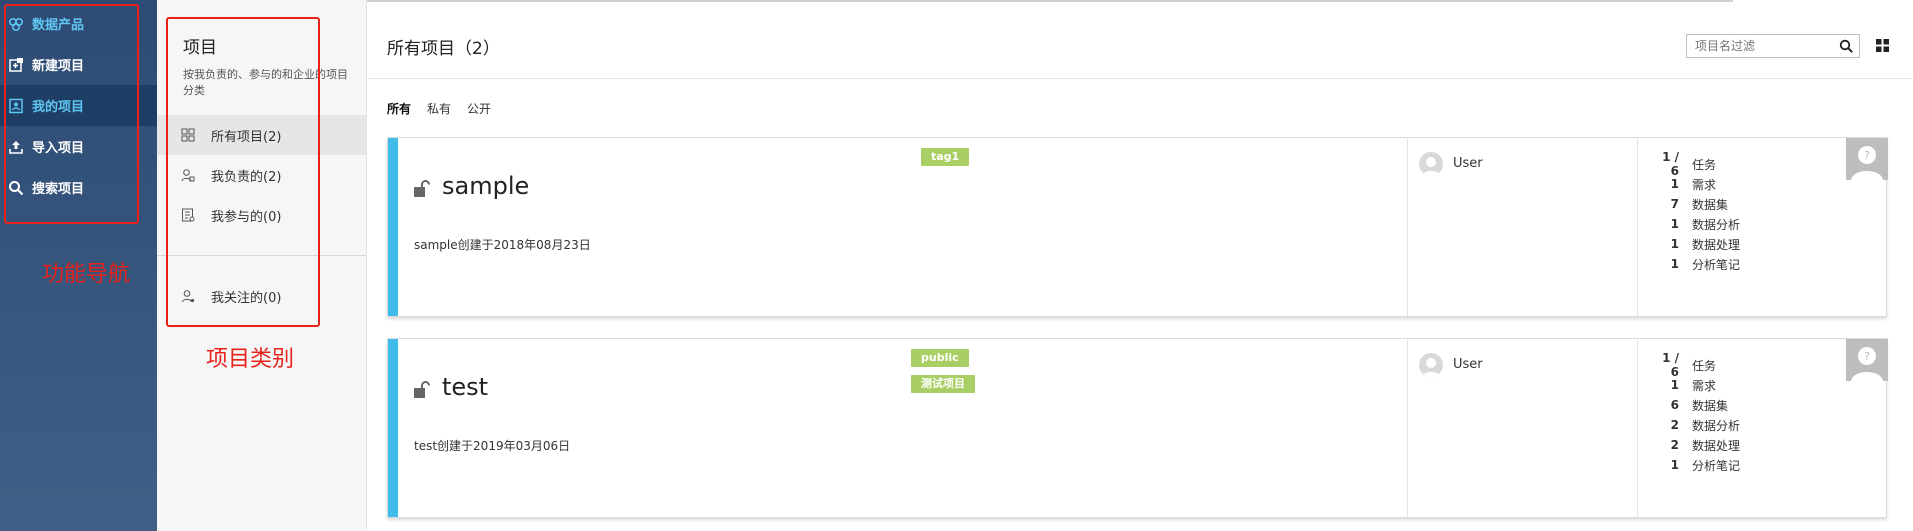 The width and height of the screenshot is (1913, 531). What do you see at coordinates (86, 274) in the screenshot?
I see `nav-annotation-label: 功能导航` at bounding box center [86, 274].